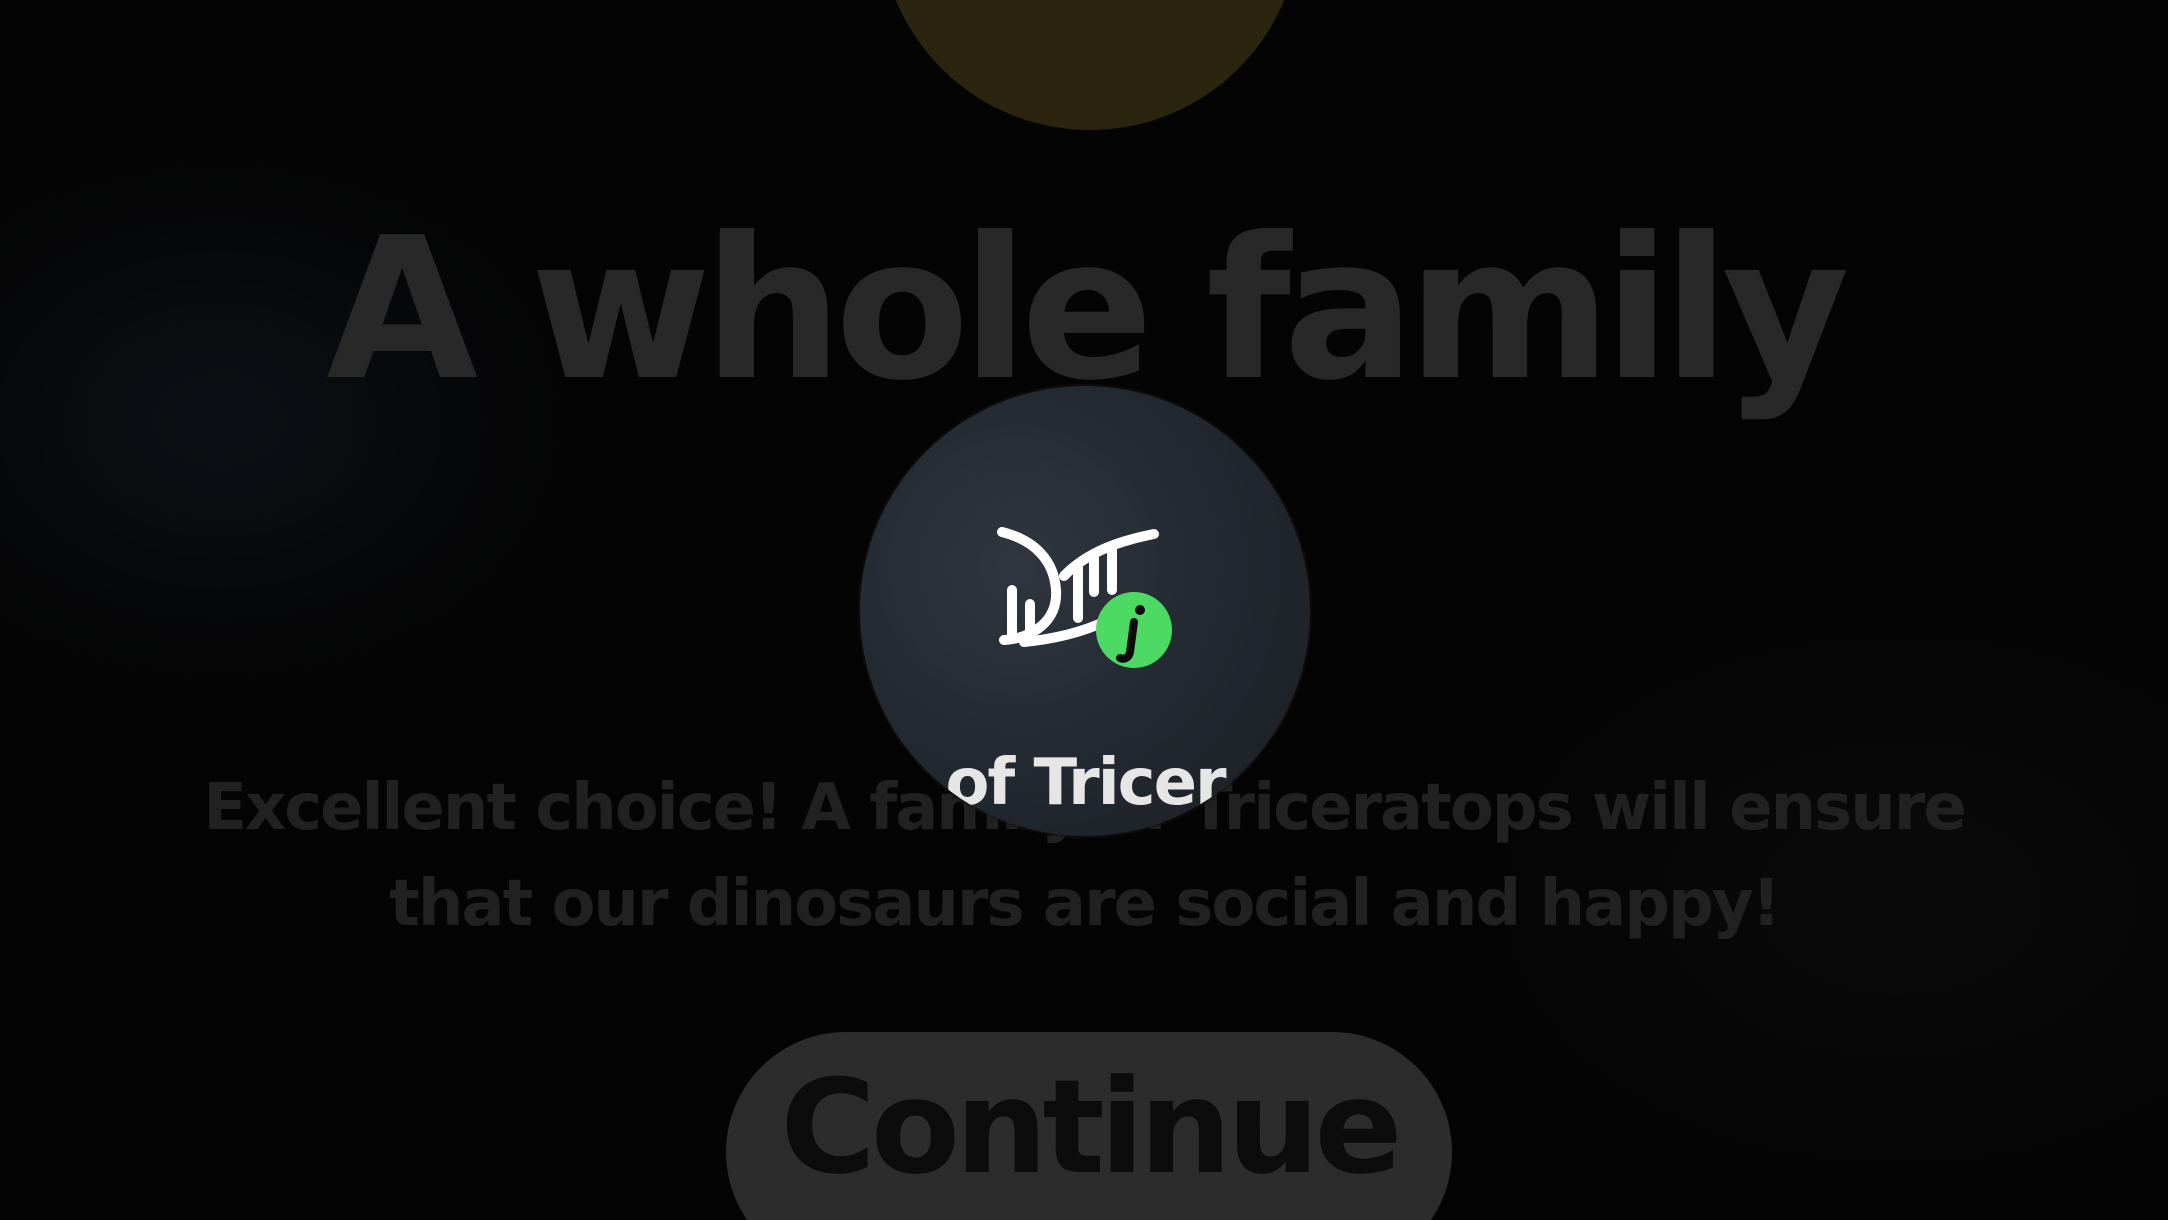  Describe the element at coordinates (1085, 783) in the screenshot. I see `loading-caption: of Tricer` at that location.